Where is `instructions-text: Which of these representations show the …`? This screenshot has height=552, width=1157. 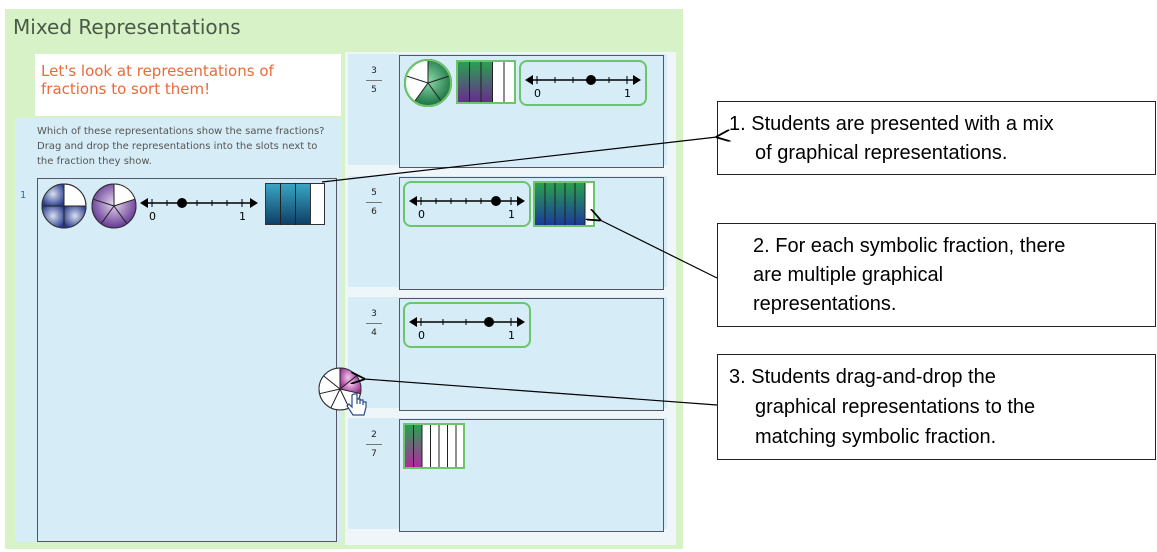
instructions-text: Which of these representations show the … is located at coordinates (181, 146).